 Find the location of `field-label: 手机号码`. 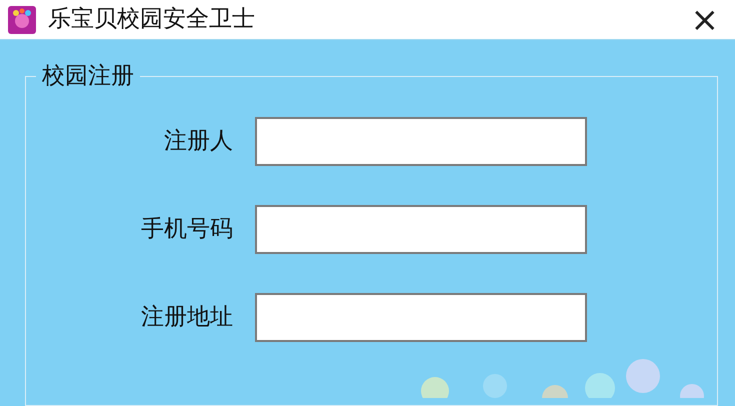

field-label: 手机号码 is located at coordinates (186, 229).